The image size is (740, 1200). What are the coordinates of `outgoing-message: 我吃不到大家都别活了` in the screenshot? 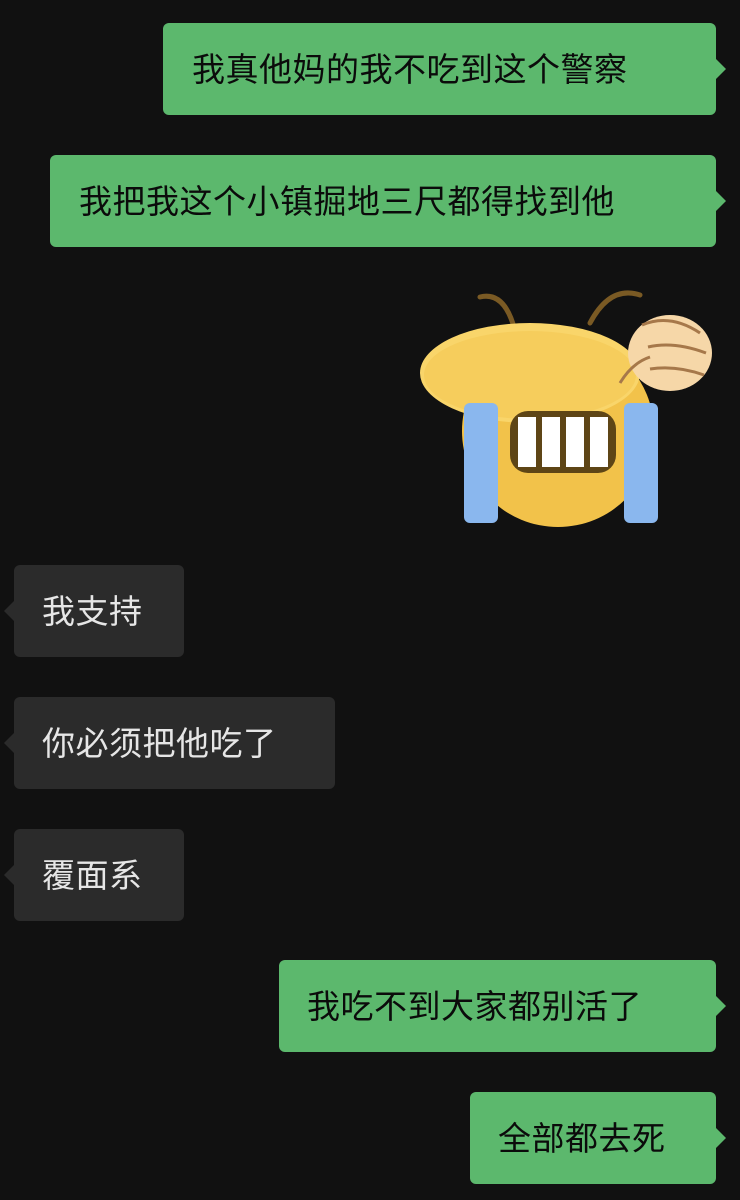 It's located at (497, 1006).